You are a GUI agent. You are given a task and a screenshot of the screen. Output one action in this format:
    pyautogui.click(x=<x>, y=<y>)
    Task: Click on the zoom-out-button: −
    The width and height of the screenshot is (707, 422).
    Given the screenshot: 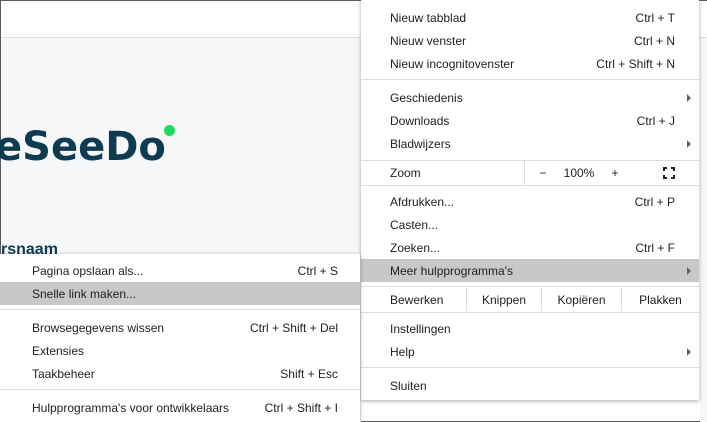 What is the action you would take?
    pyautogui.click(x=543, y=173)
    